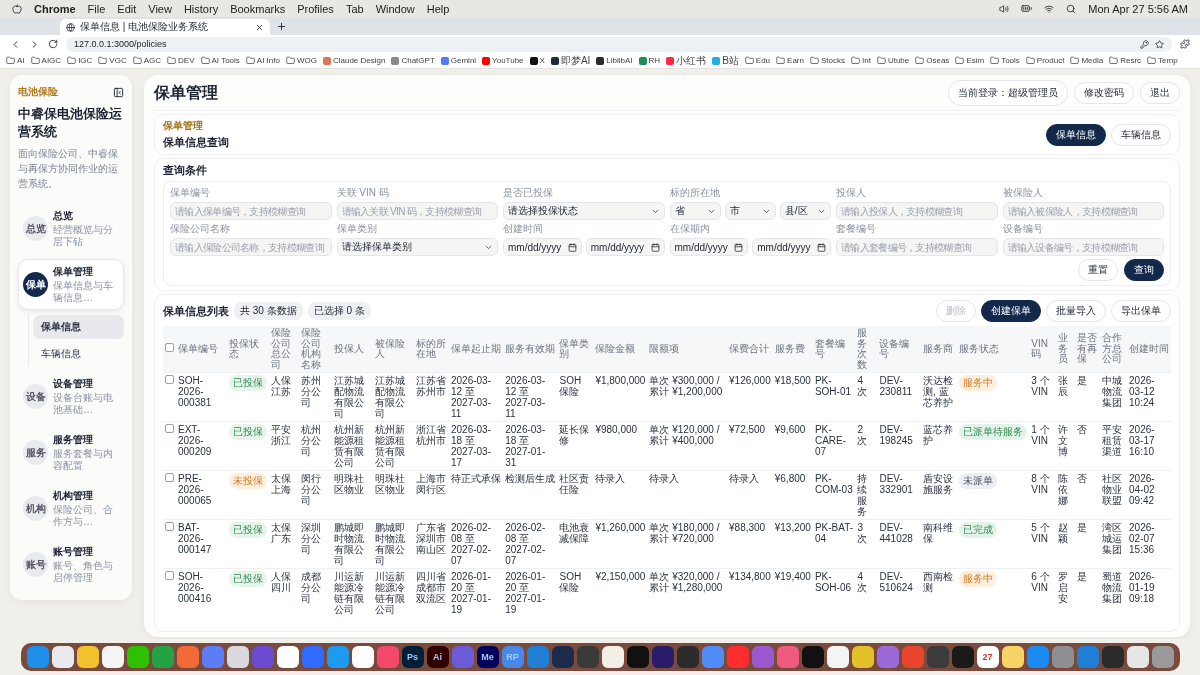 The height and width of the screenshot is (675, 1200). I want to click on nav-subitem: 保单信息, so click(78, 327).